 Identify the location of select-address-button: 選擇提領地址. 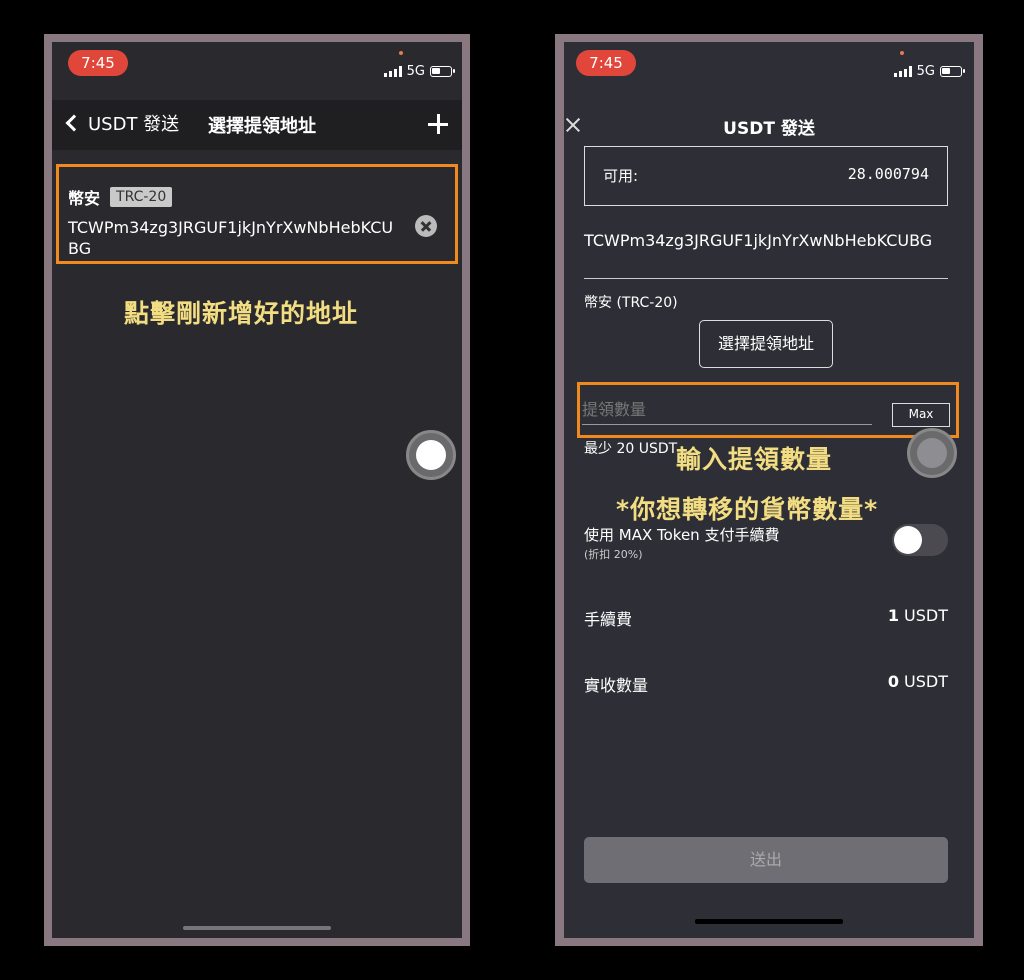
(766, 344).